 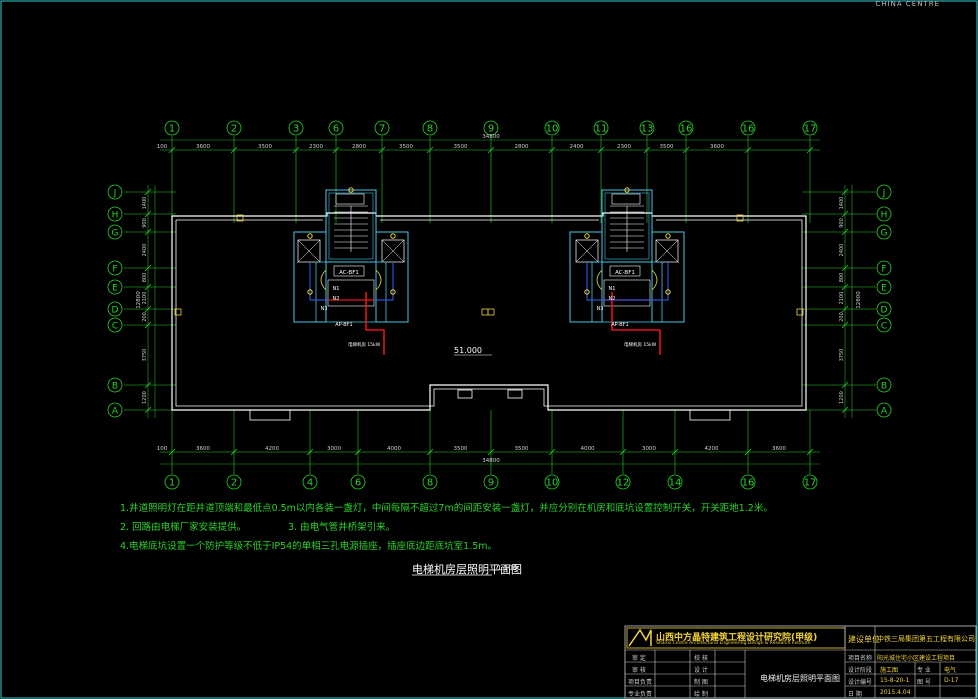 I want to click on top-axis-label: 11, so click(x=601, y=129).